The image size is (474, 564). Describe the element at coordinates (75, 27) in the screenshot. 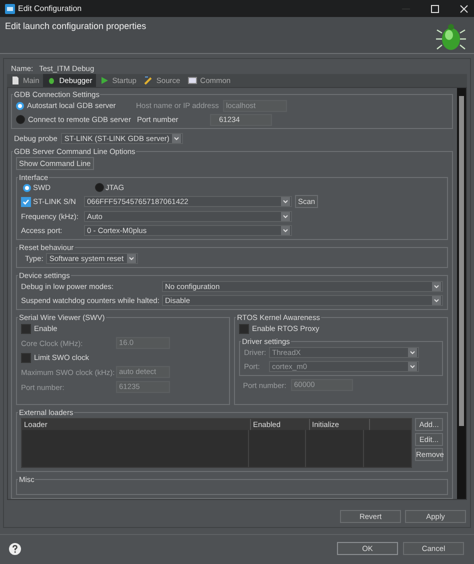

I see `dialog-heading: Edit launch configuration properties` at that location.